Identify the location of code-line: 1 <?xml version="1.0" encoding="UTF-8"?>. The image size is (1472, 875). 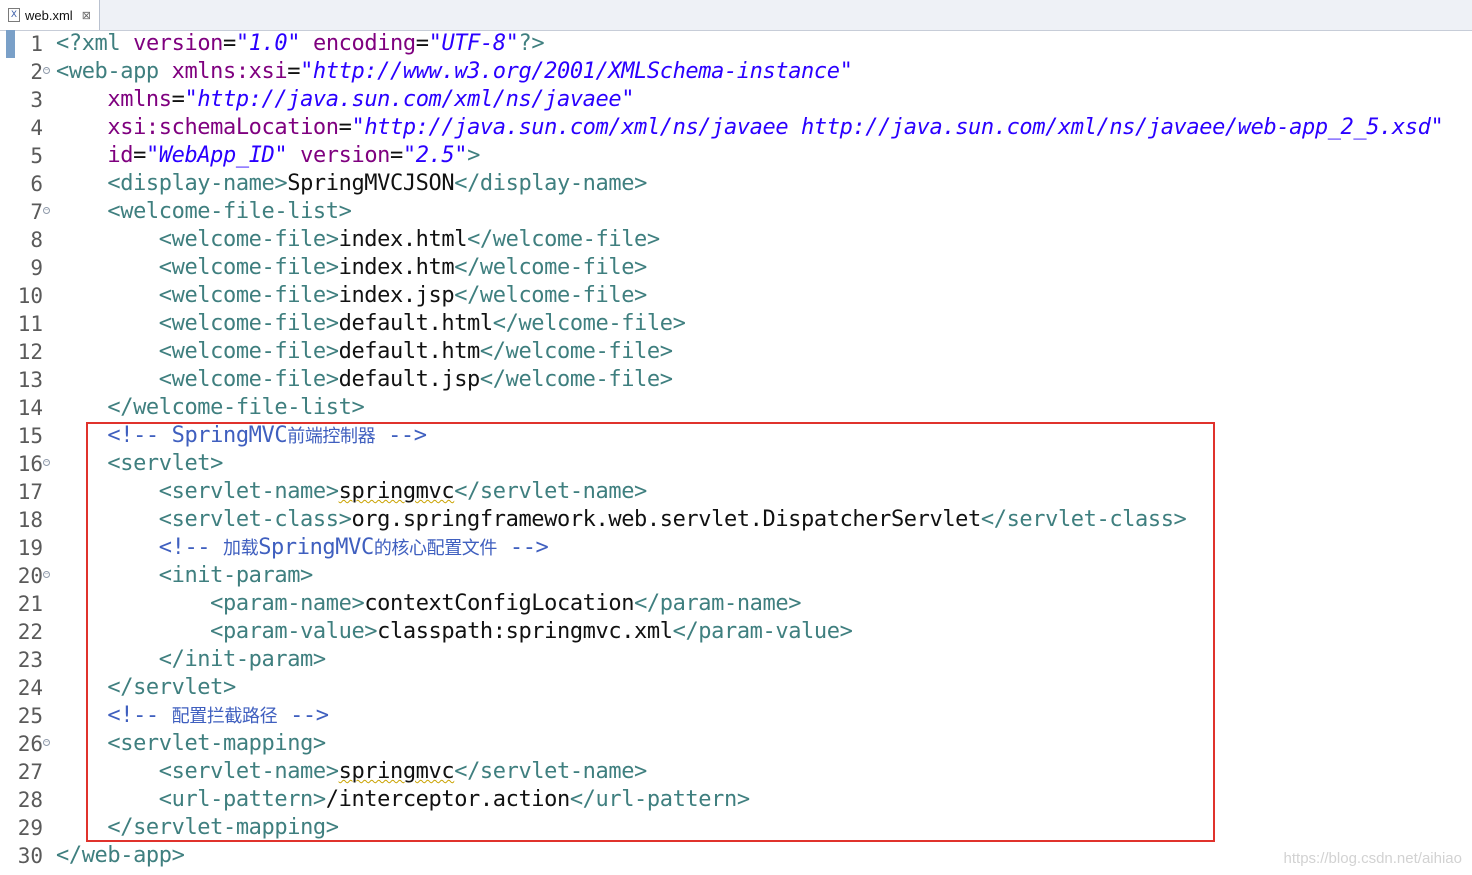
(736, 44).